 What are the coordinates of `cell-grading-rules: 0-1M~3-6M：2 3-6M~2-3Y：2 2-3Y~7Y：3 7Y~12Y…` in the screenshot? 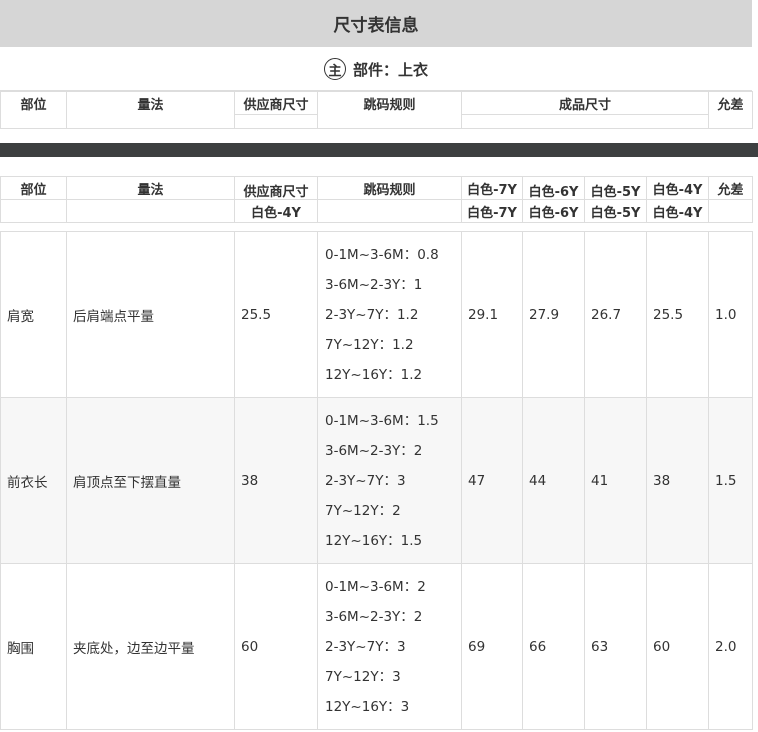 It's located at (389, 646).